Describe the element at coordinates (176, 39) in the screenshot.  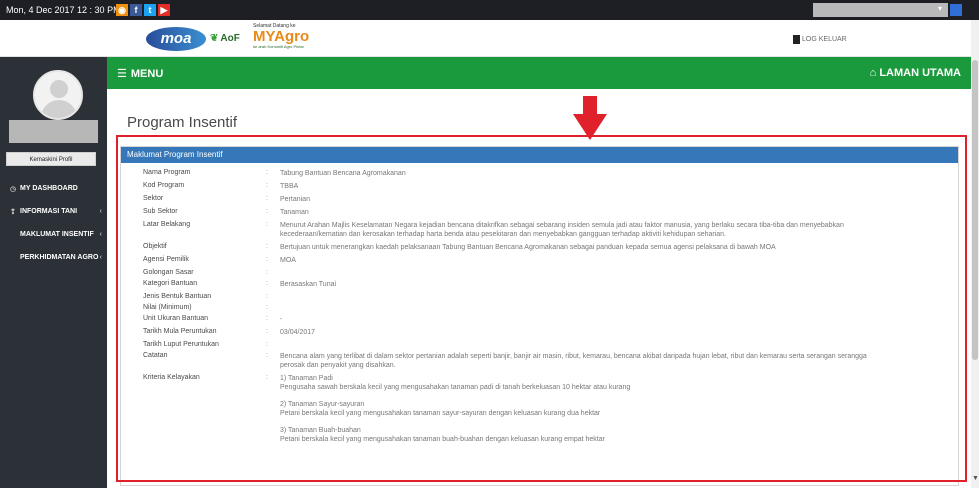
I see `moa-logo: moa` at that location.